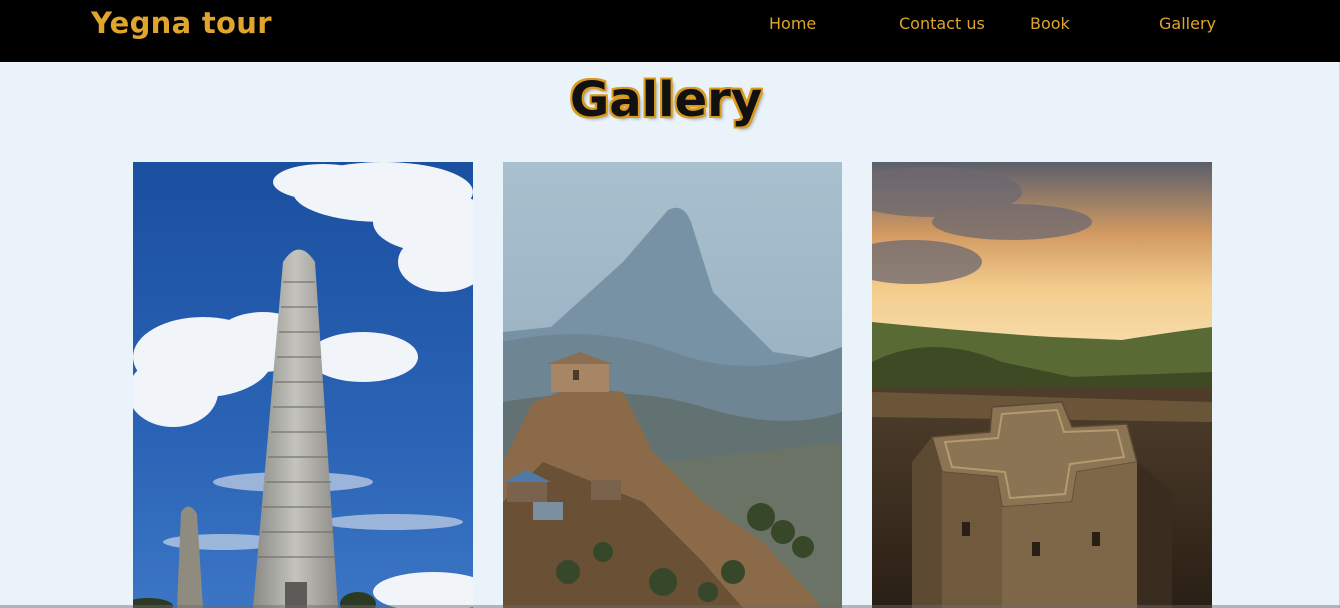 This screenshot has width=1340, height=608. What do you see at coordinates (666, 100) in the screenshot?
I see `page-title: Gallery` at bounding box center [666, 100].